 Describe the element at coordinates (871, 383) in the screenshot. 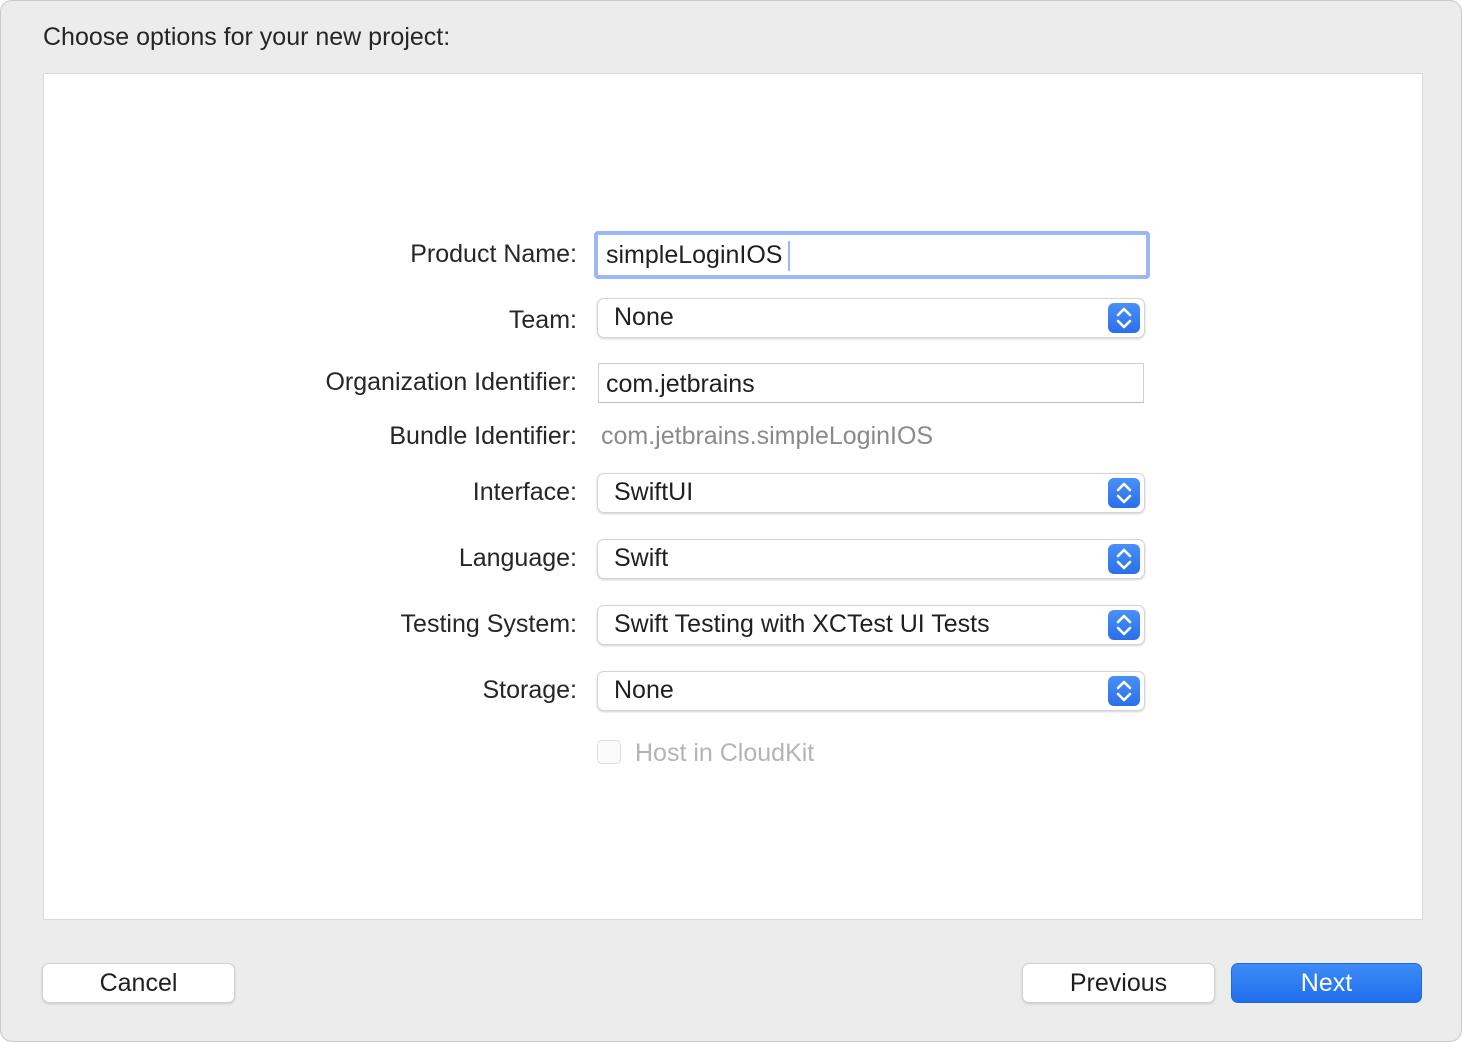

I see `organization-identifier-field: com.jetbrains` at that location.